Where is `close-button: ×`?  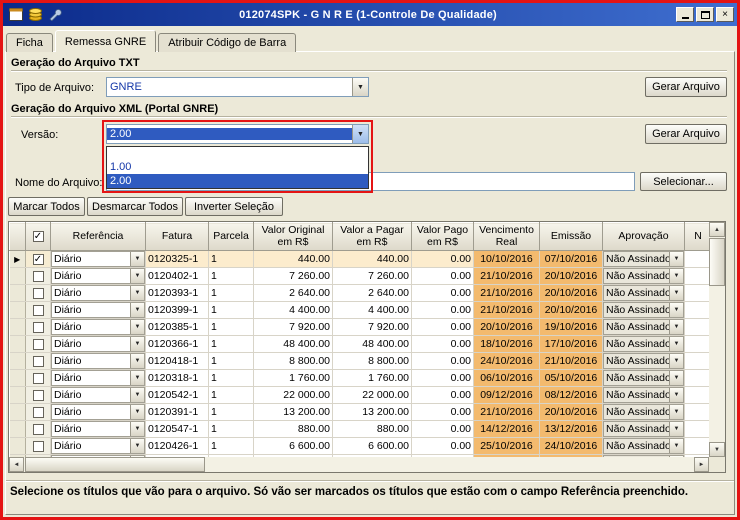
close-button: × is located at coordinates (725, 14).